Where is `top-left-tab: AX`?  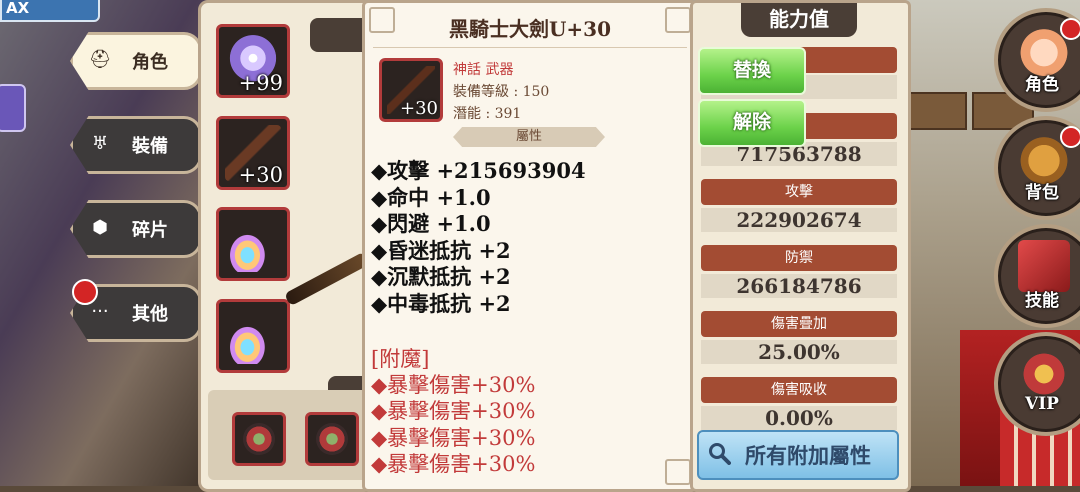 top-left-tab: AX is located at coordinates (50, 11).